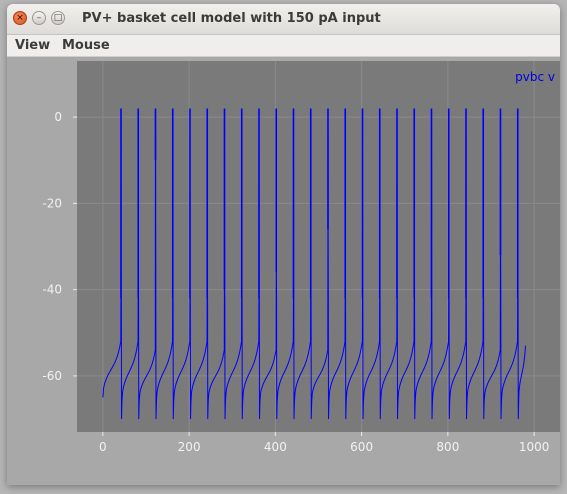 This screenshot has height=494, width=567. What do you see at coordinates (103, 447) in the screenshot?
I see `x-tick-label: 0` at bounding box center [103, 447].